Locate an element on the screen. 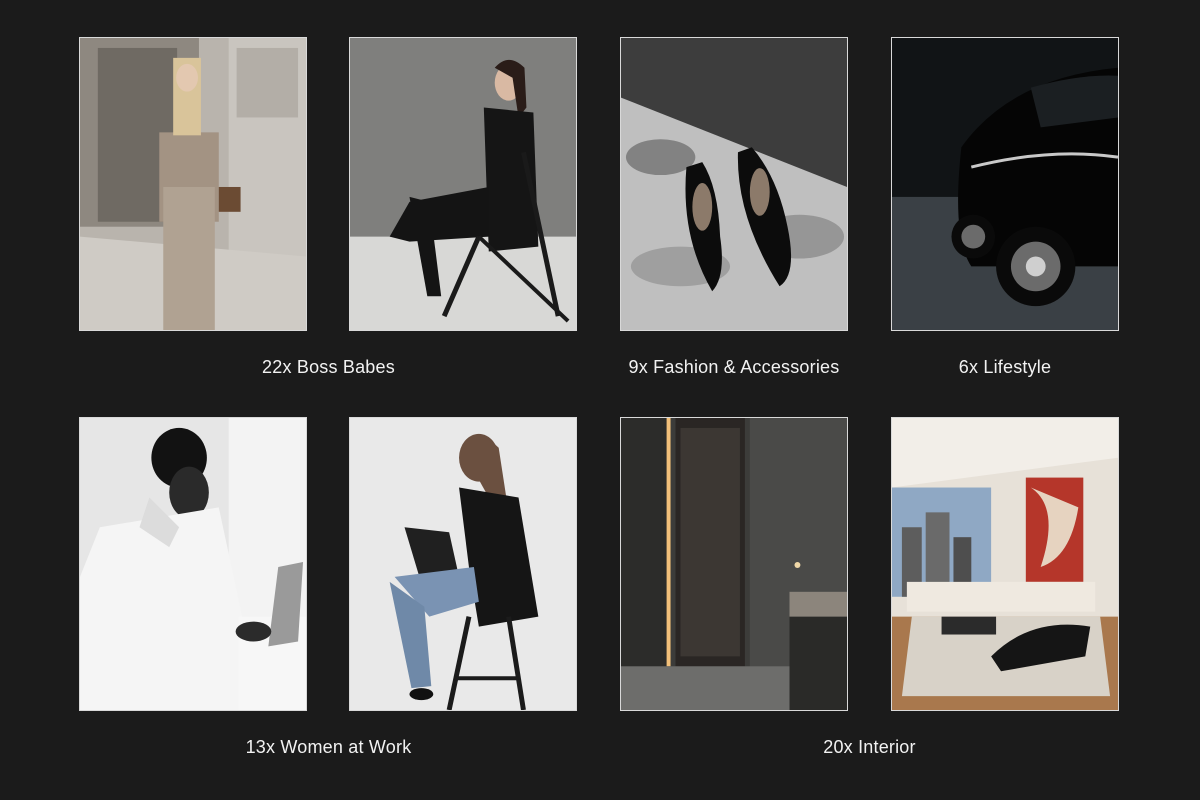 Image resolution: width=1200 pixels, height=800 pixels. caption-interior: 20x Interior is located at coordinates (869, 747).